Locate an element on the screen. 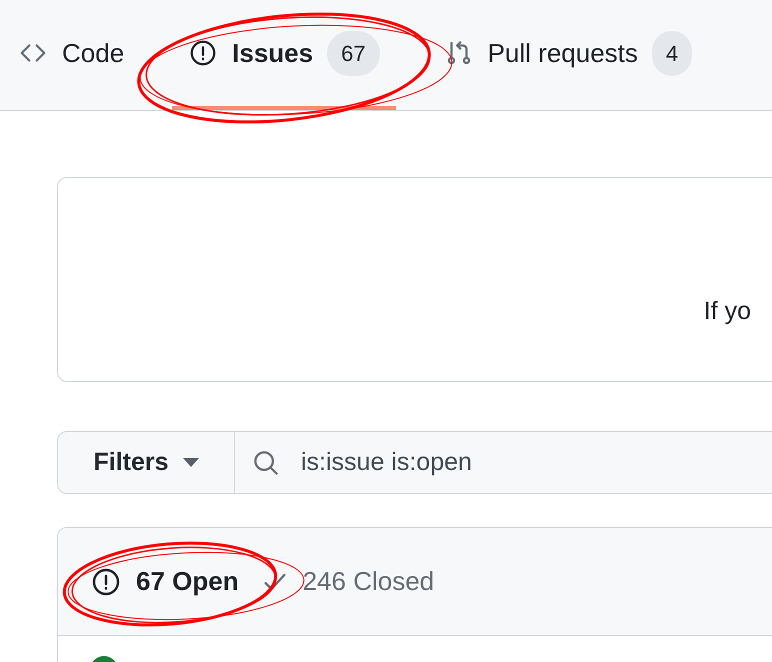 The image size is (772, 662). tab-counter: 4 is located at coordinates (672, 53).